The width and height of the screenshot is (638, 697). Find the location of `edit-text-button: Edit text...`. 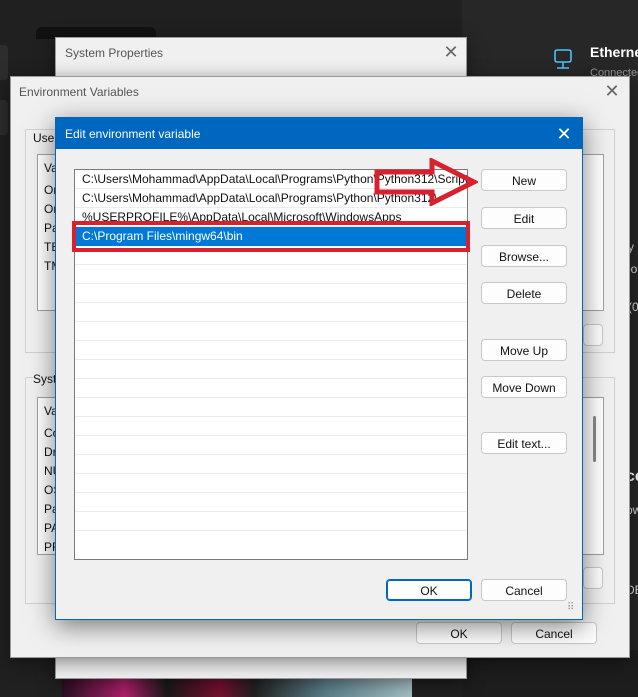

edit-text-button: Edit text... is located at coordinates (524, 443).